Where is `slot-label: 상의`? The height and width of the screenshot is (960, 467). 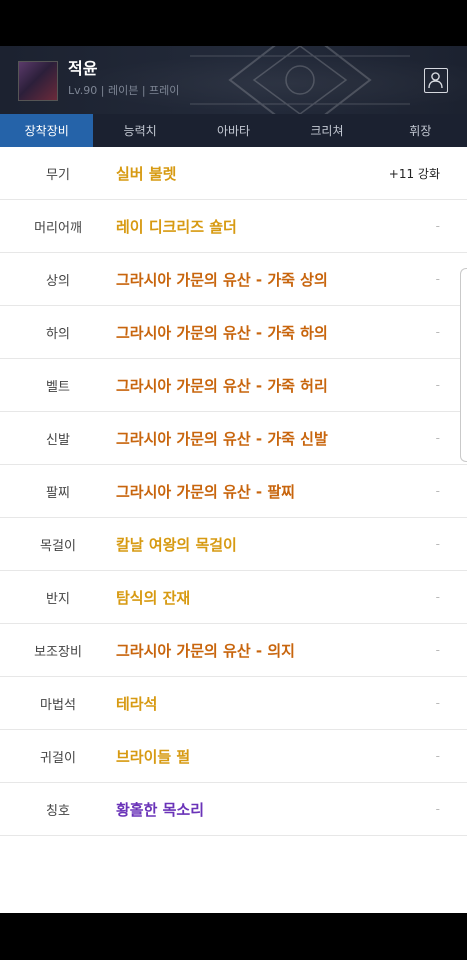
slot-label: 상의 is located at coordinates (58, 281).